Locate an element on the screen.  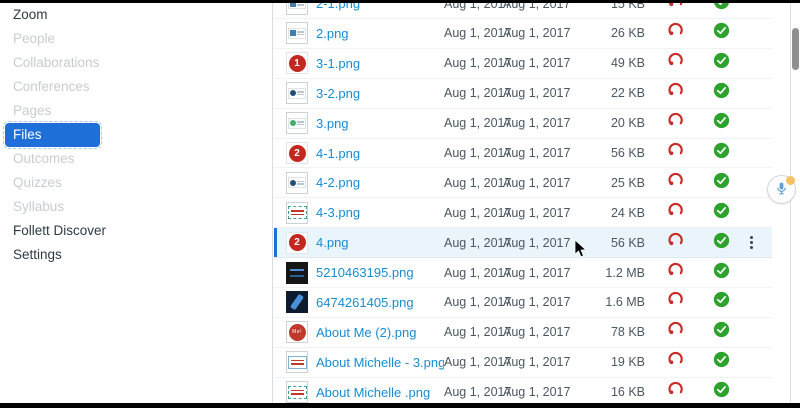
file-name-link: 4-3.png is located at coordinates (380, 212).